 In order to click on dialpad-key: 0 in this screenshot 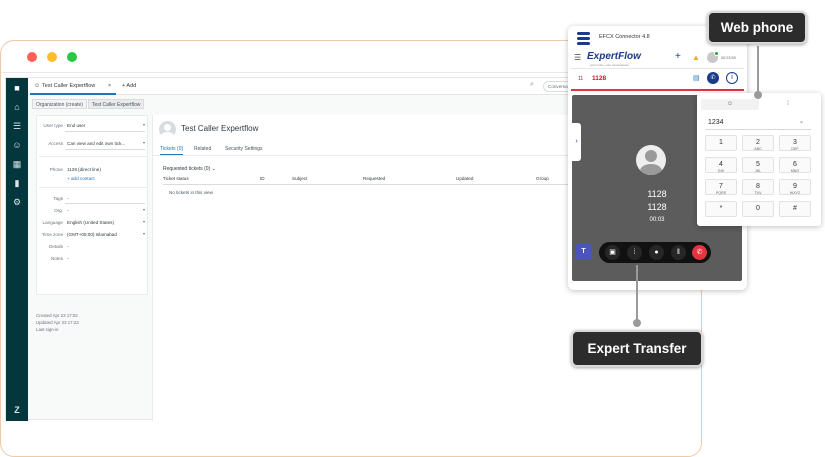, I will do `click(758, 209)`.